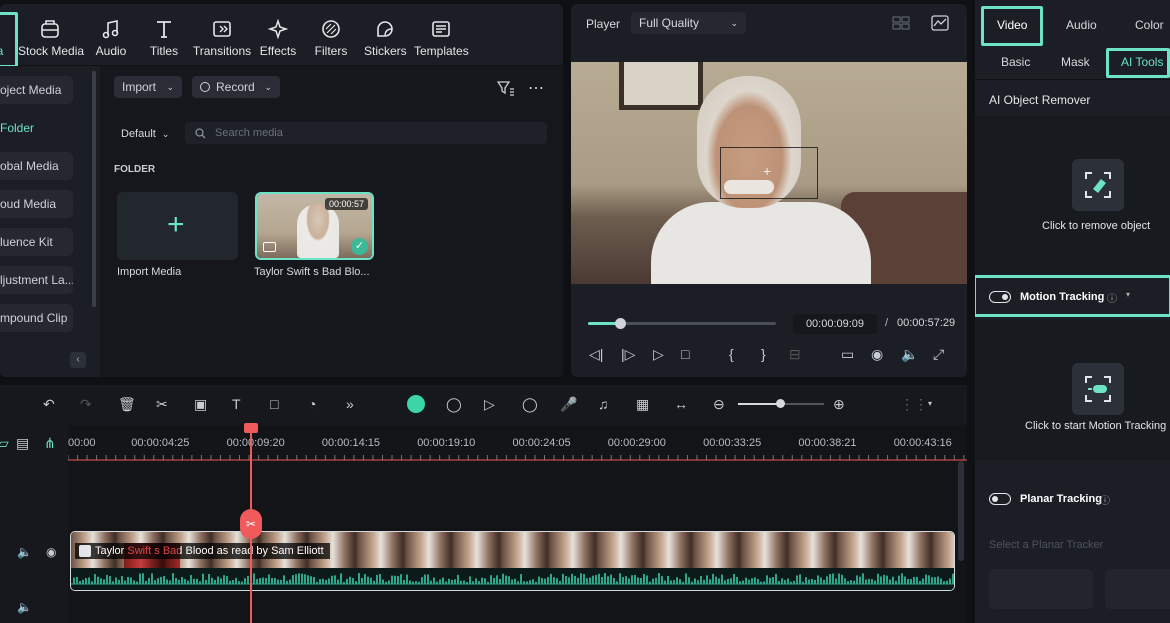  Describe the element at coordinates (86, 404) in the screenshot. I see `redo-icon: ↷` at that location.